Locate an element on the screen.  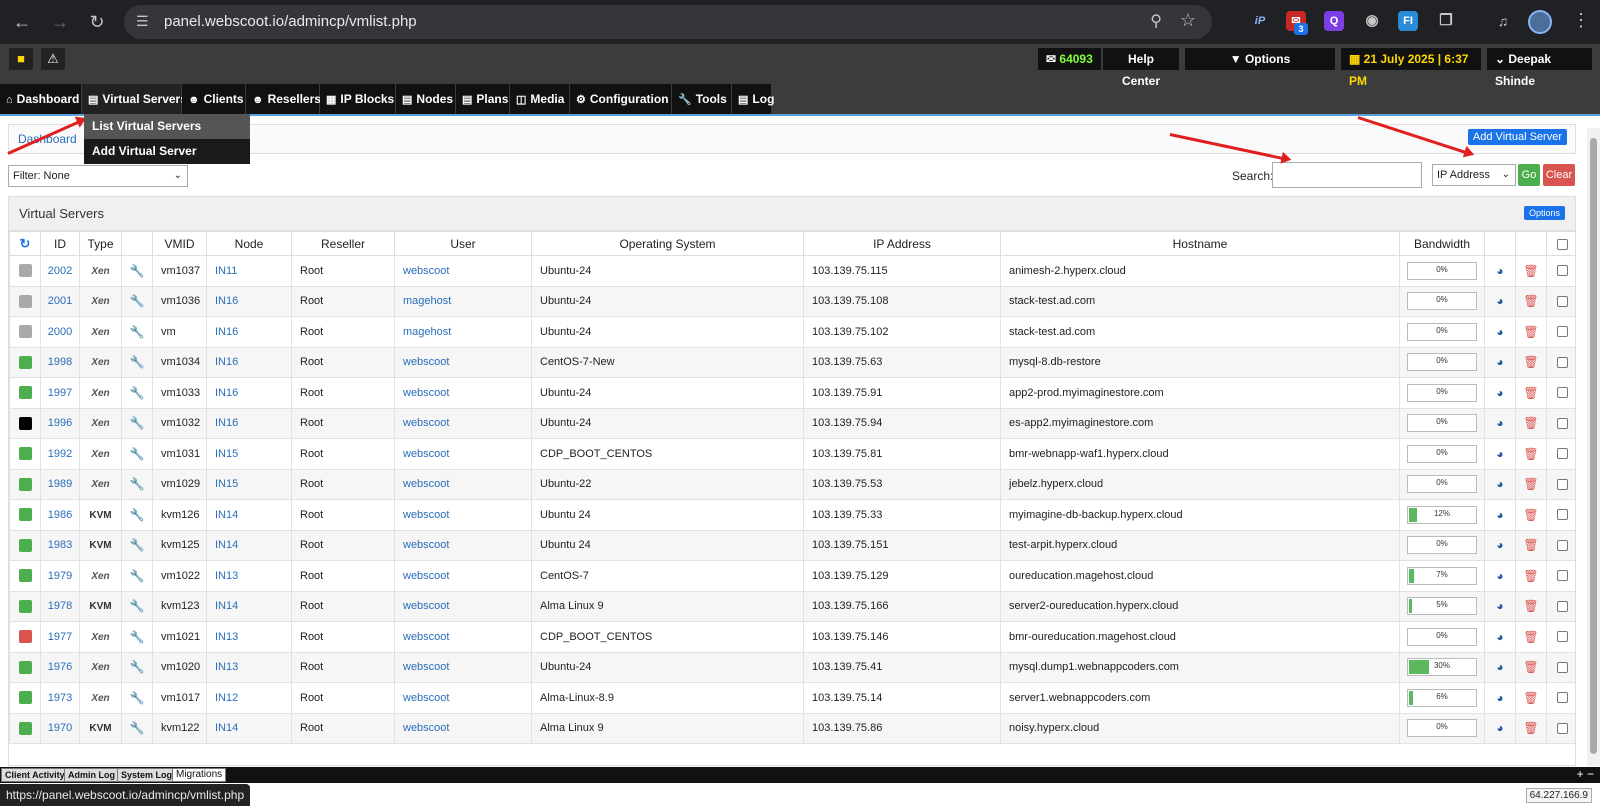
col-node: Node is located at coordinates (249, 243).